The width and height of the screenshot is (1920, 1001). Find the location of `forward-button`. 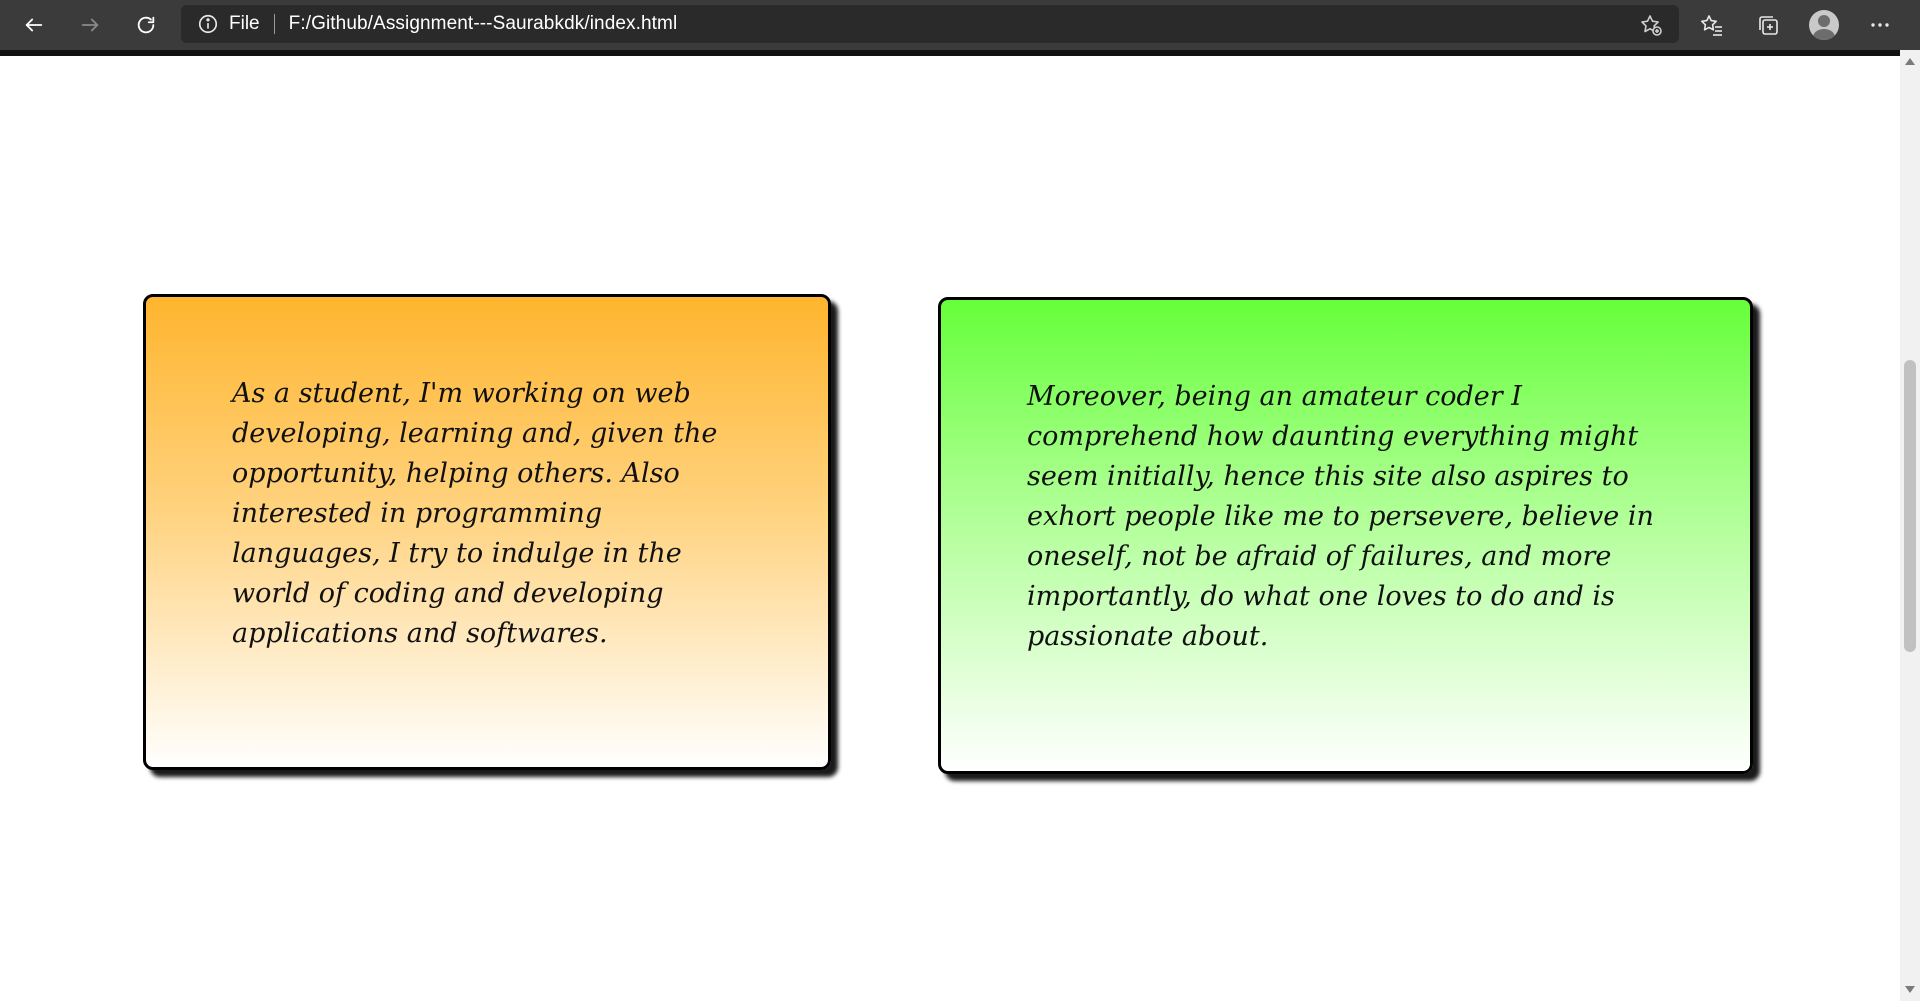

forward-button is located at coordinates (90, 25).